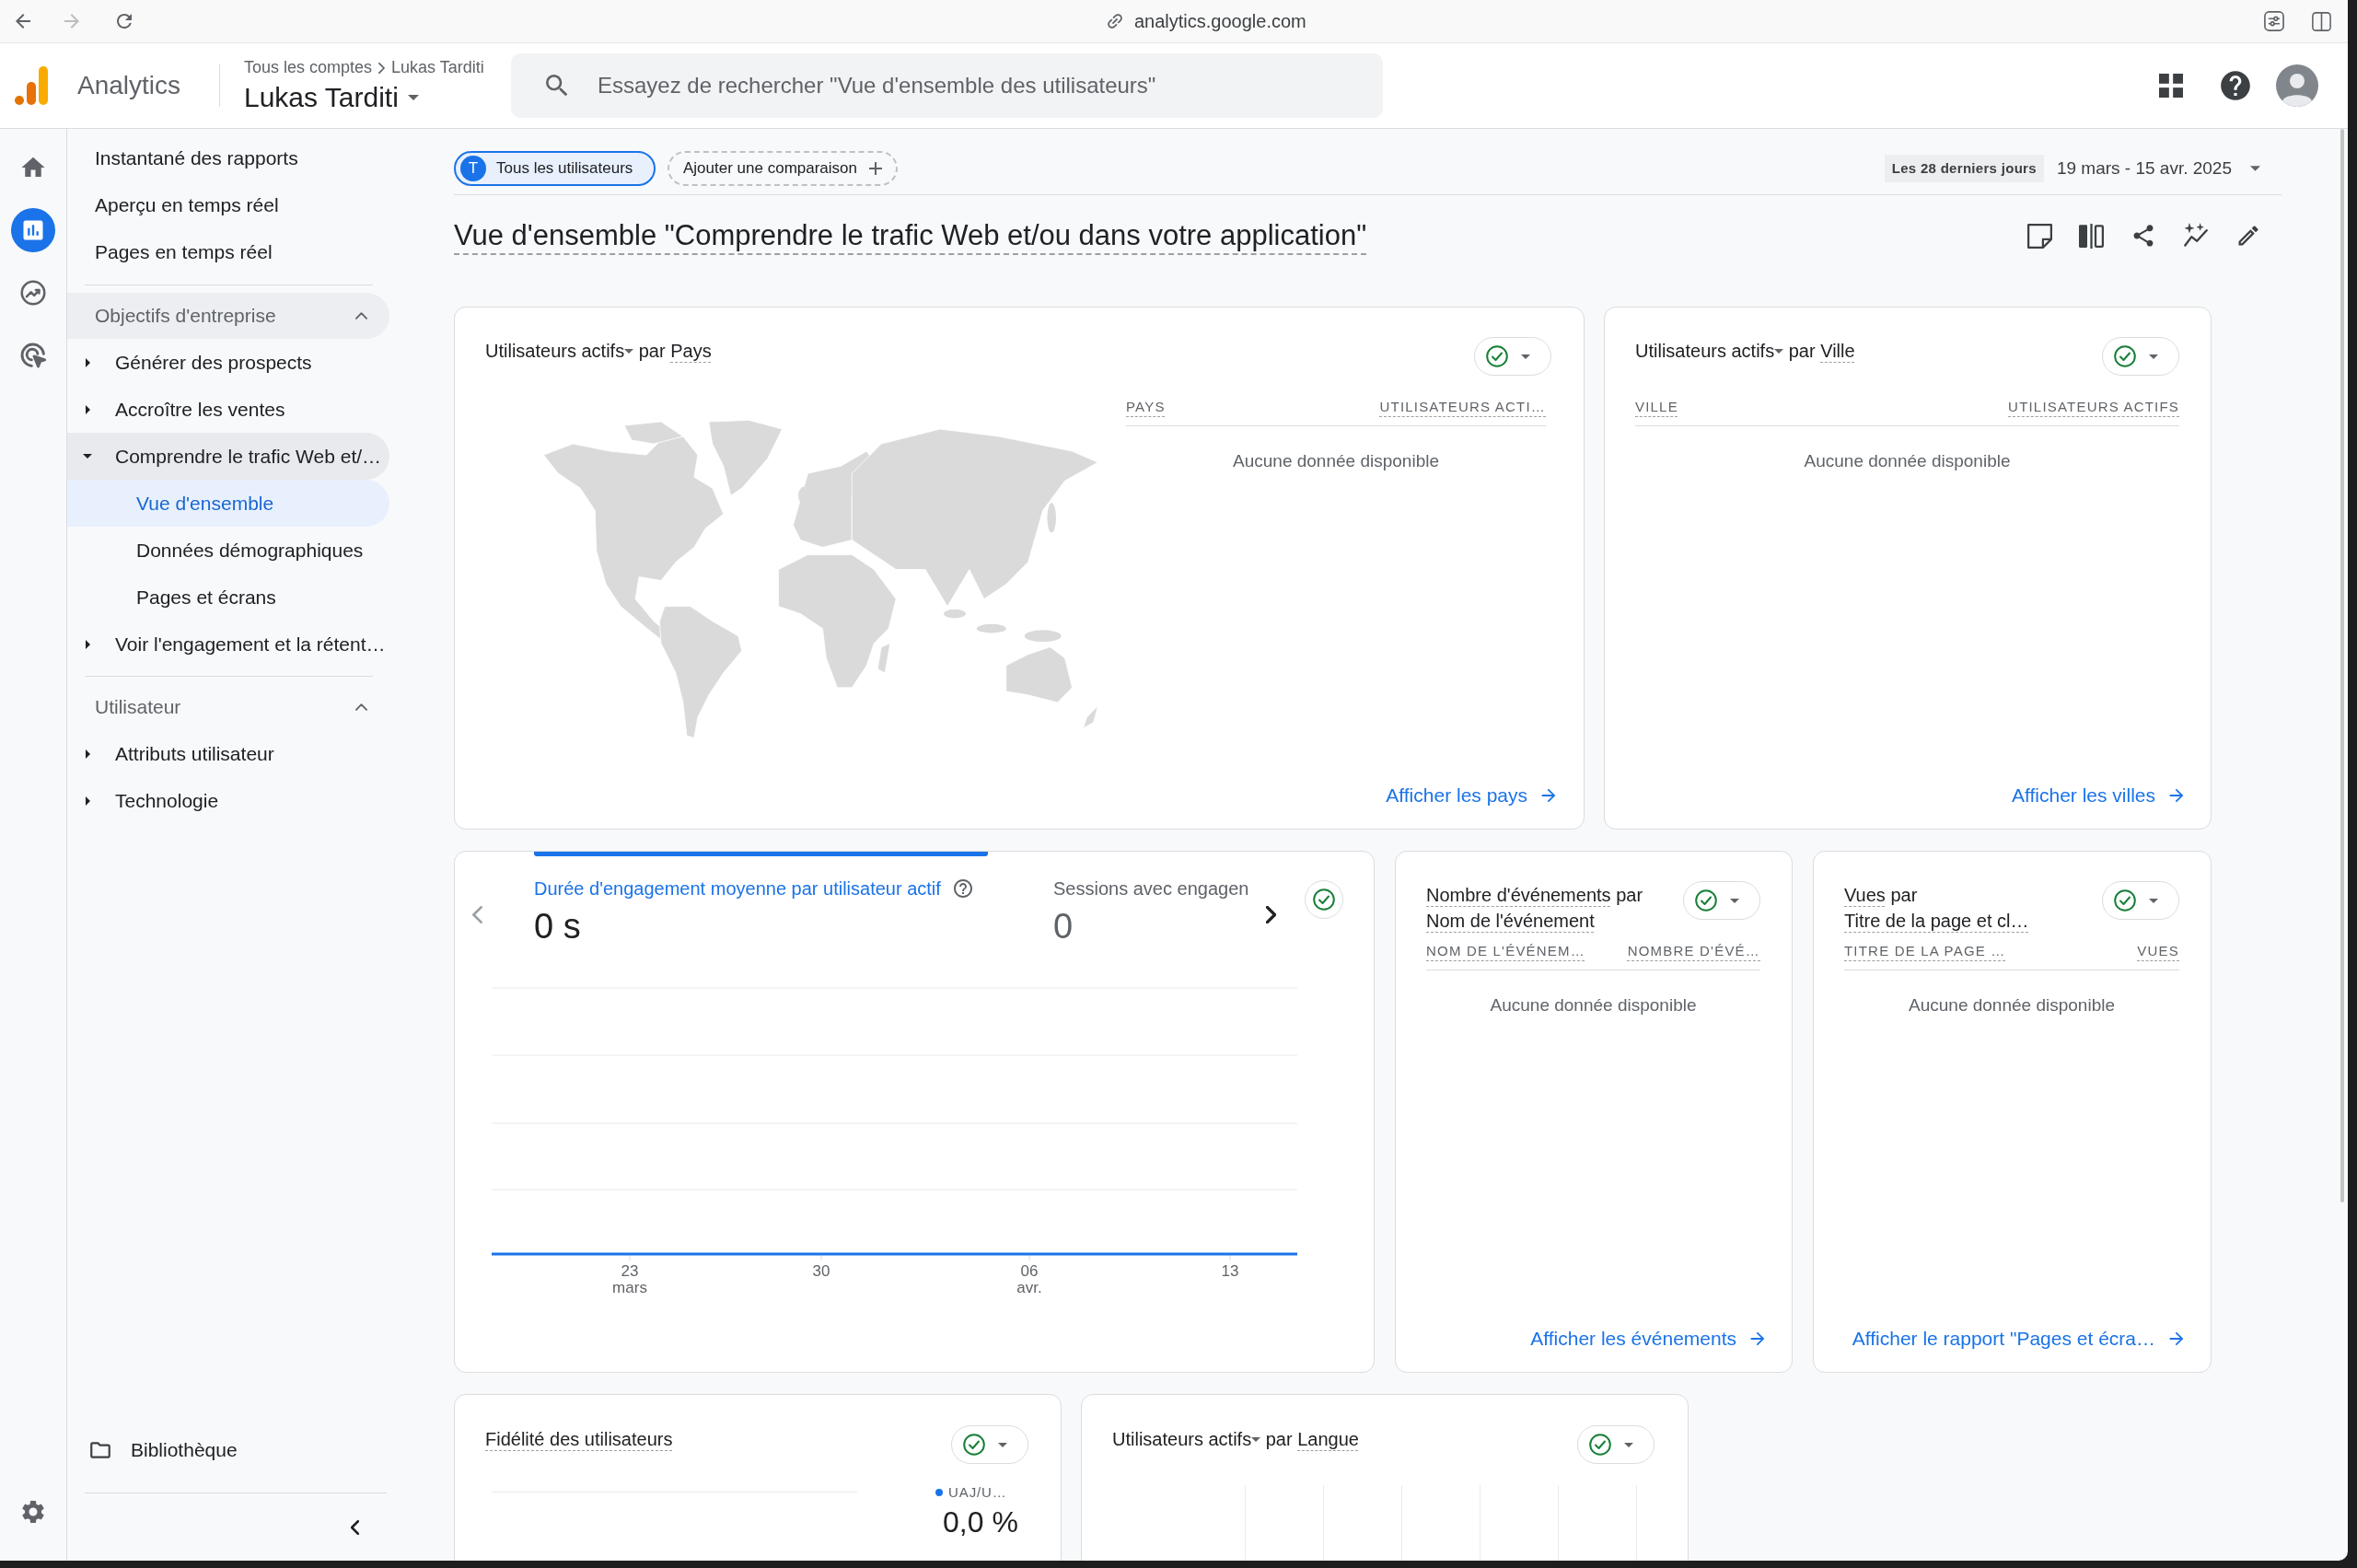 The height and width of the screenshot is (1568, 2357). What do you see at coordinates (308, 67) in the screenshot?
I see `breadcrumb-link: Tous les comptes` at bounding box center [308, 67].